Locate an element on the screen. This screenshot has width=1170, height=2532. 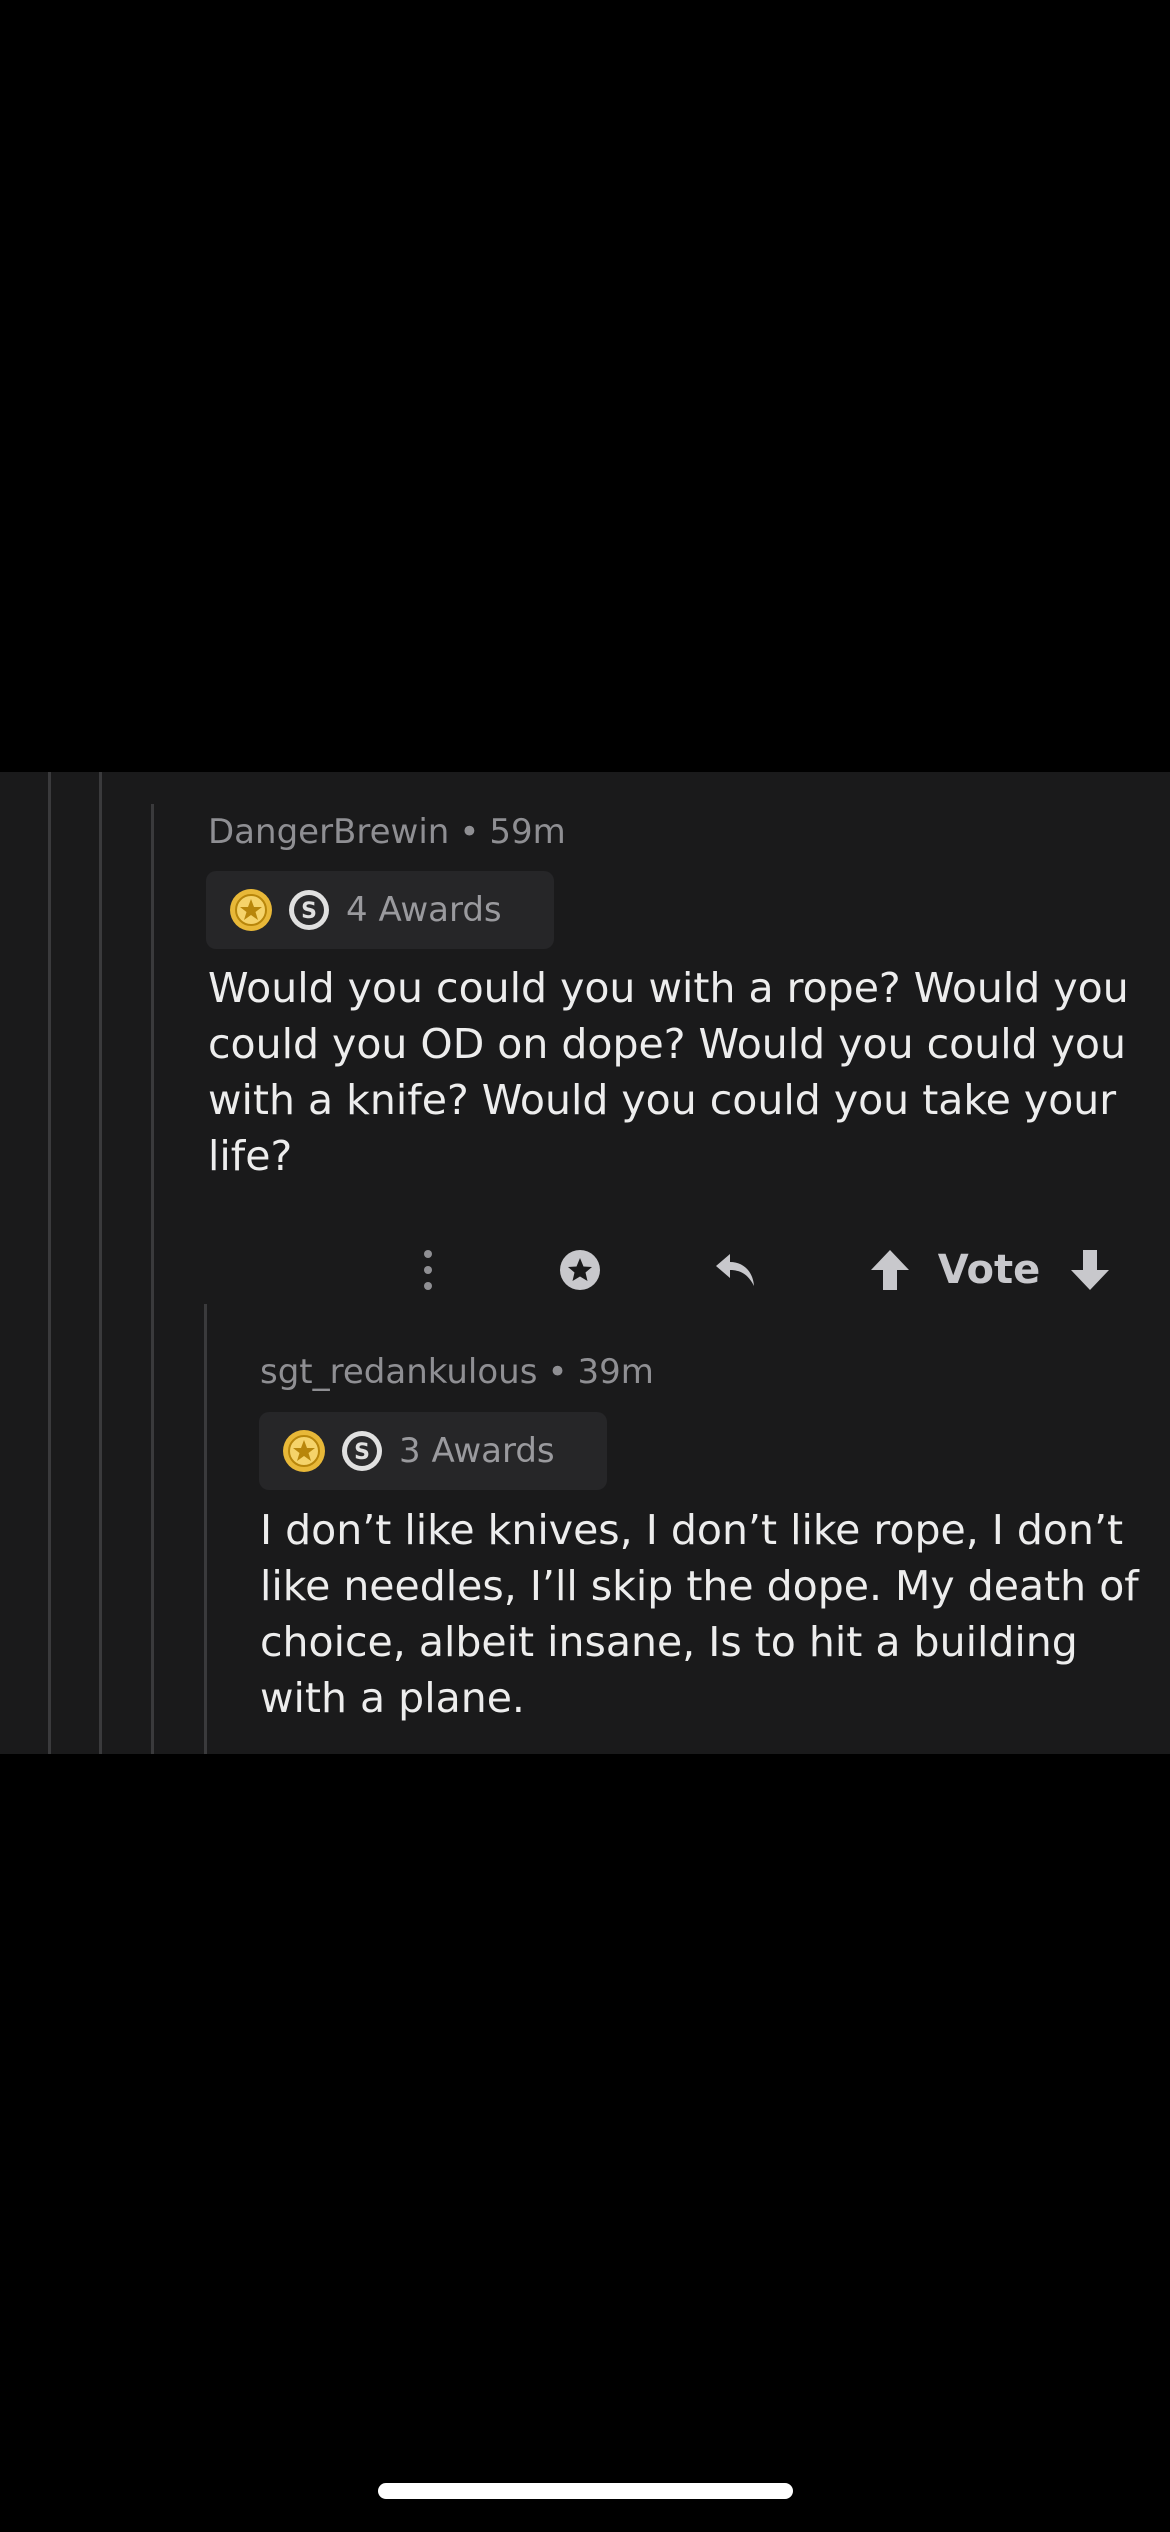
awards-count: 4 Awards is located at coordinates (424, 910).